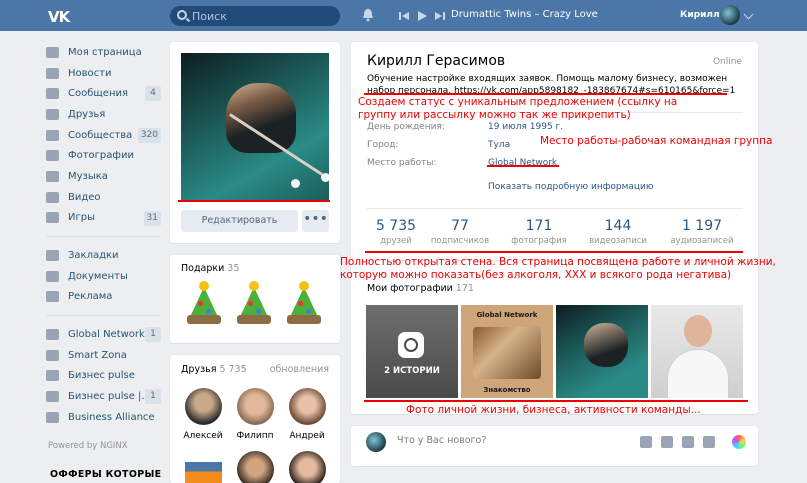  What do you see at coordinates (88, 176) in the screenshot?
I see `menu-item-label: Музыка` at bounding box center [88, 176].